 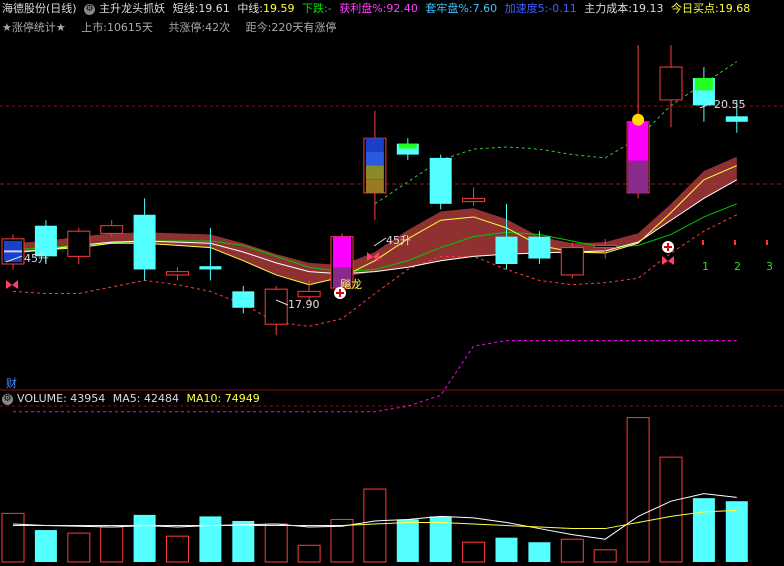 What do you see at coordinates (705, 266) in the screenshot?
I see `count-label-1: 1` at bounding box center [705, 266].